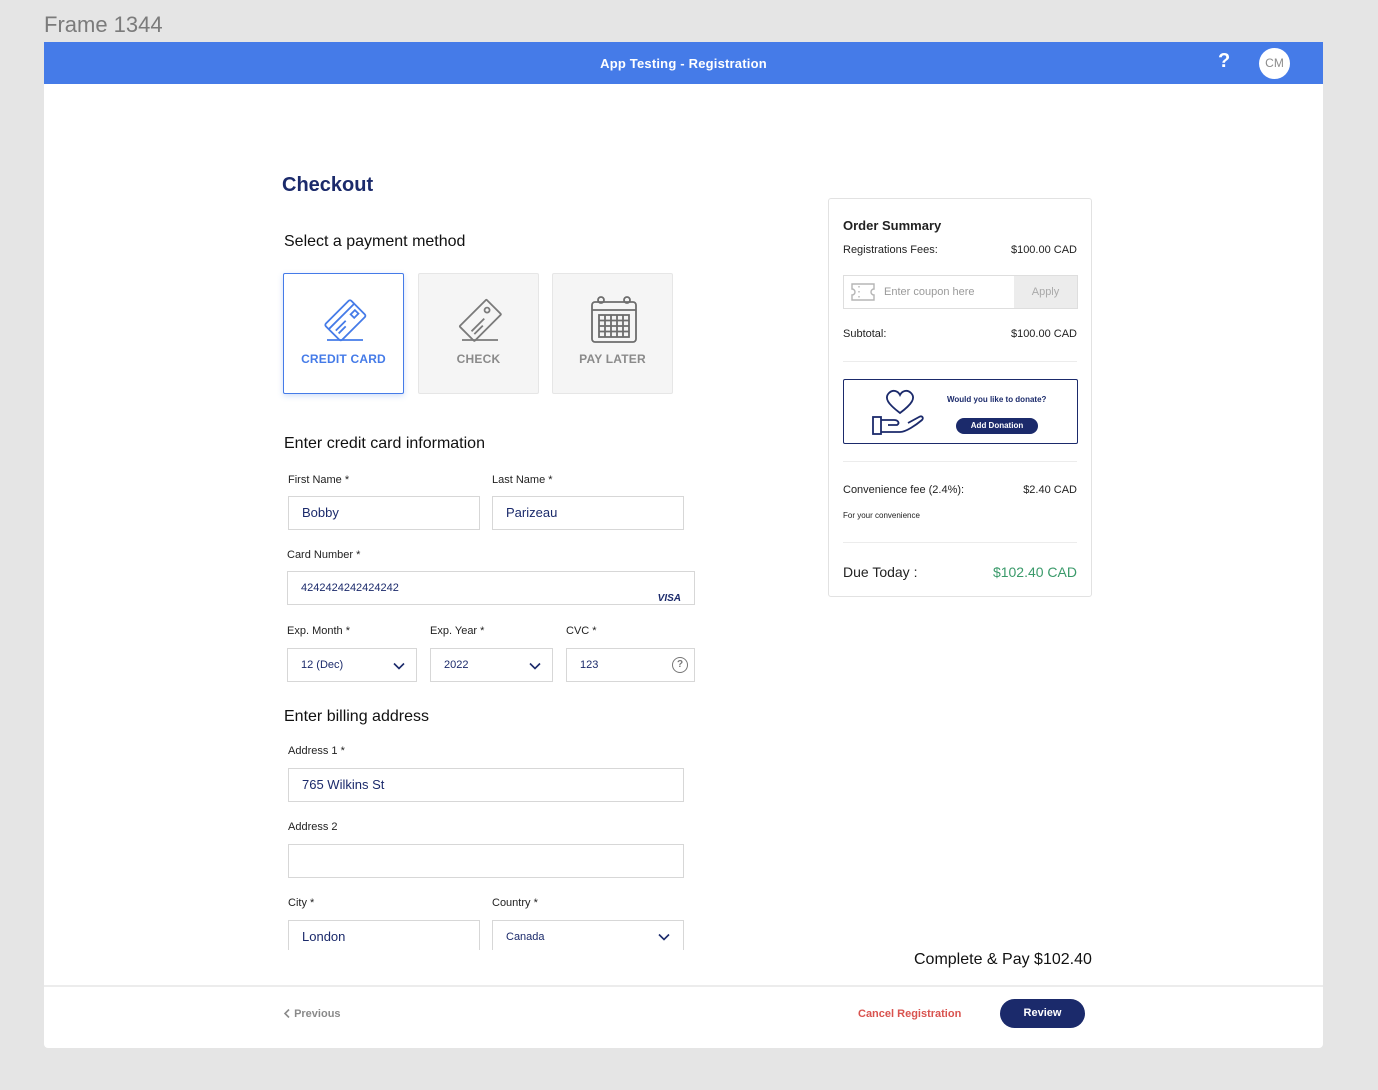 Image resolution: width=1378 pixels, height=1090 pixels. Describe the element at coordinates (384, 443) in the screenshot. I see `card-section-title: Enter credit card information` at that location.